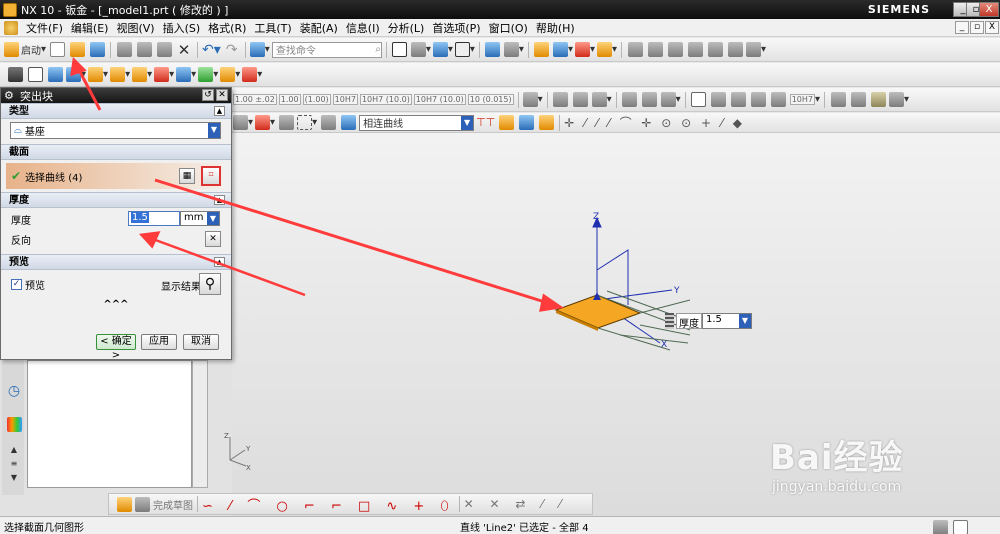  What do you see at coordinates (116, 262) in the screenshot?
I see `section-preview-header: 预览 ▲` at bounding box center [116, 262].